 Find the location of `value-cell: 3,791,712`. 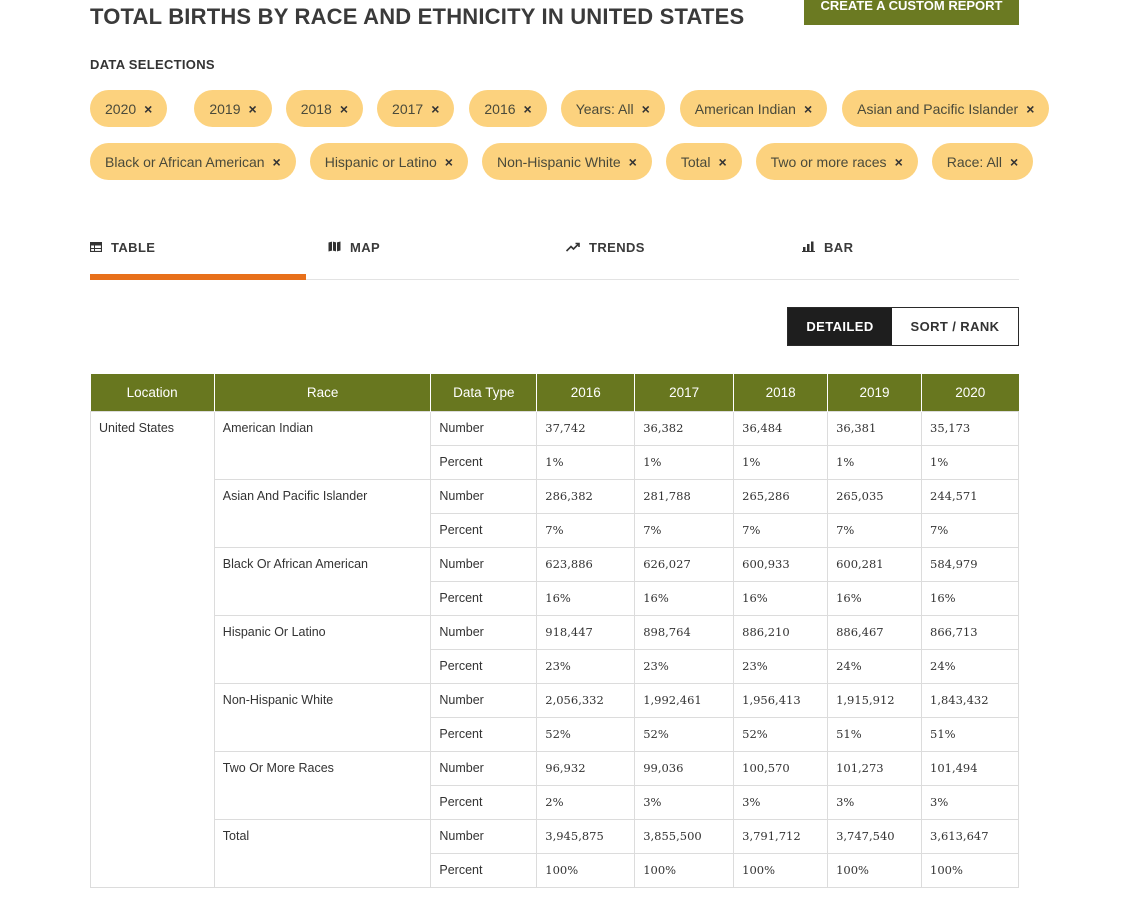

value-cell: 3,791,712 is located at coordinates (781, 836).